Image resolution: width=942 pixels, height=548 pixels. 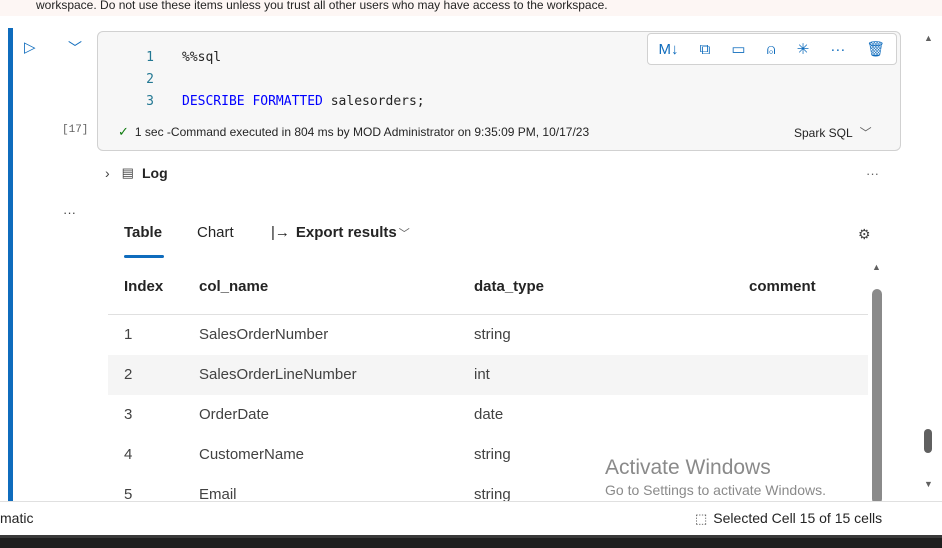 I want to click on table-row: 2 SalesOrderLineNumber int, so click(x=488, y=375).